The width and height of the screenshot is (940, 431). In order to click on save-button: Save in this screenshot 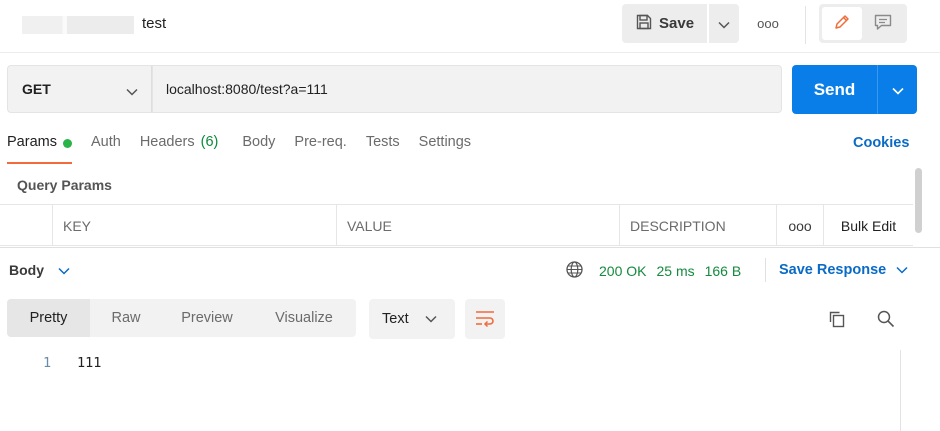, I will do `click(664, 23)`.